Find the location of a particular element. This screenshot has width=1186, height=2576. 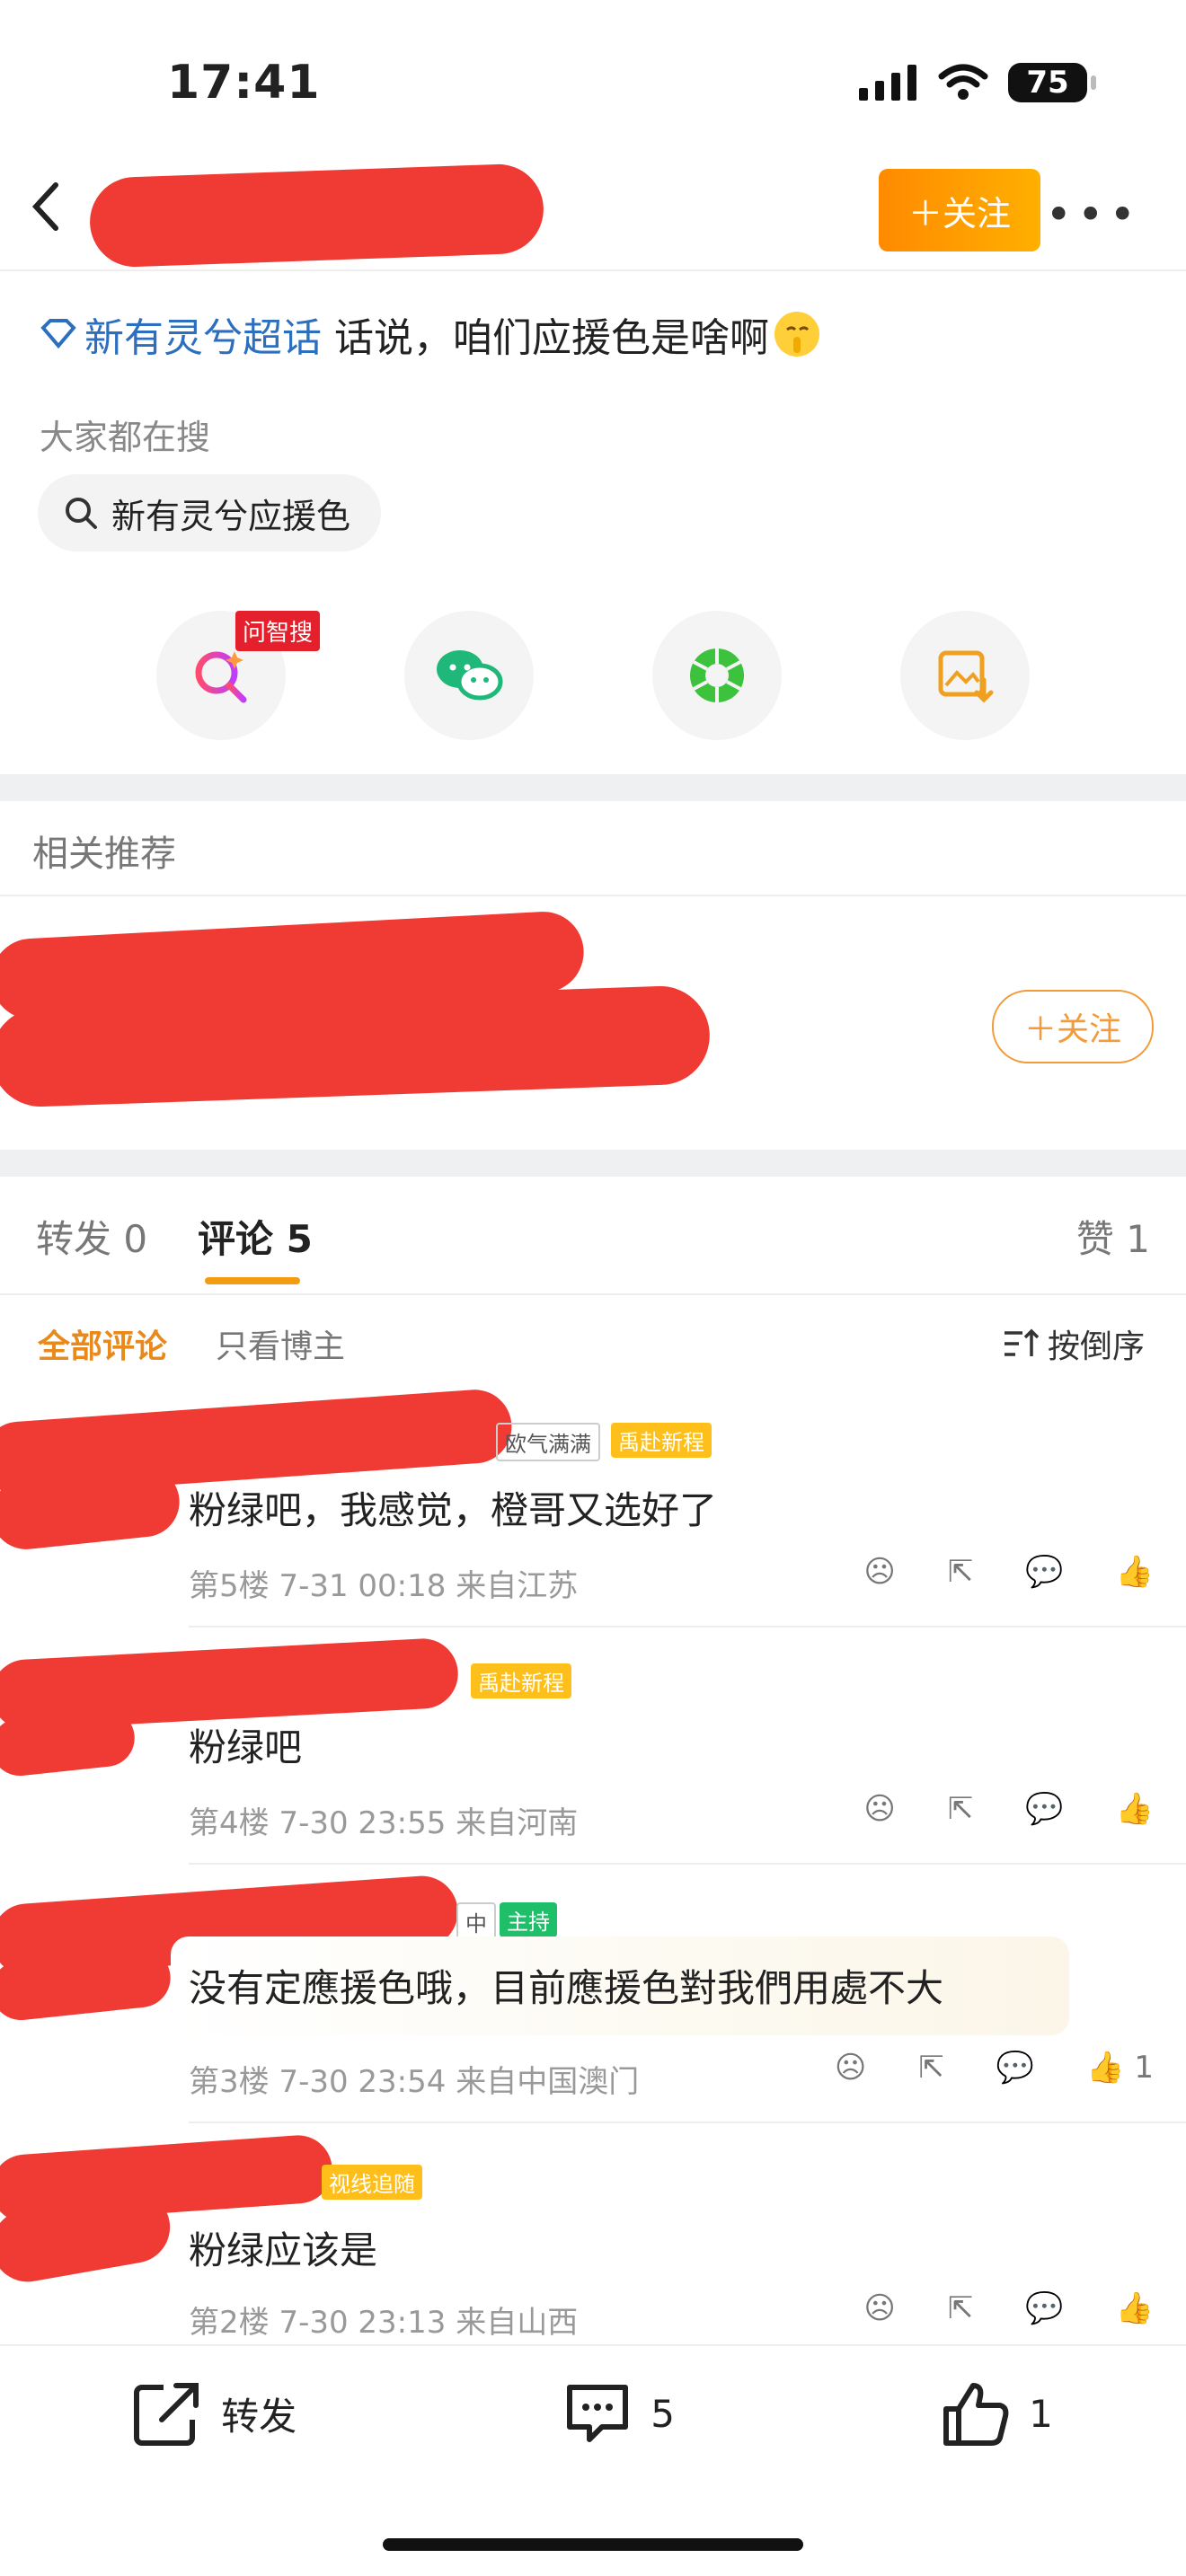

comment-like-count: 1 is located at coordinates (1144, 2068).